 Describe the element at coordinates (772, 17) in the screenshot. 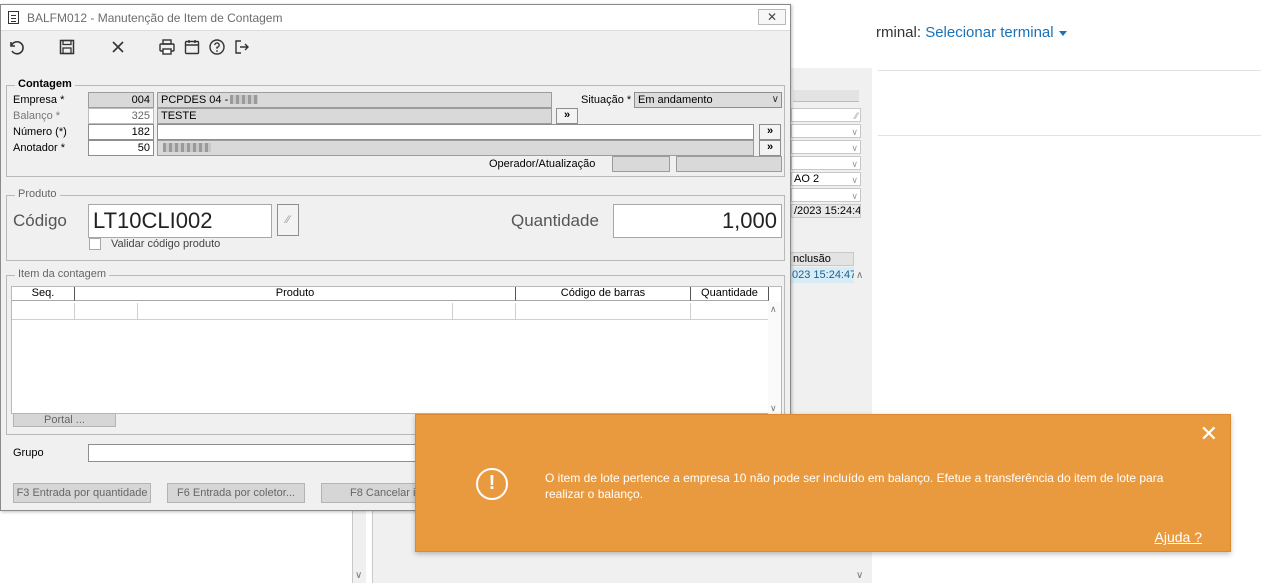

I see `close-window-button: ✕` at that location.